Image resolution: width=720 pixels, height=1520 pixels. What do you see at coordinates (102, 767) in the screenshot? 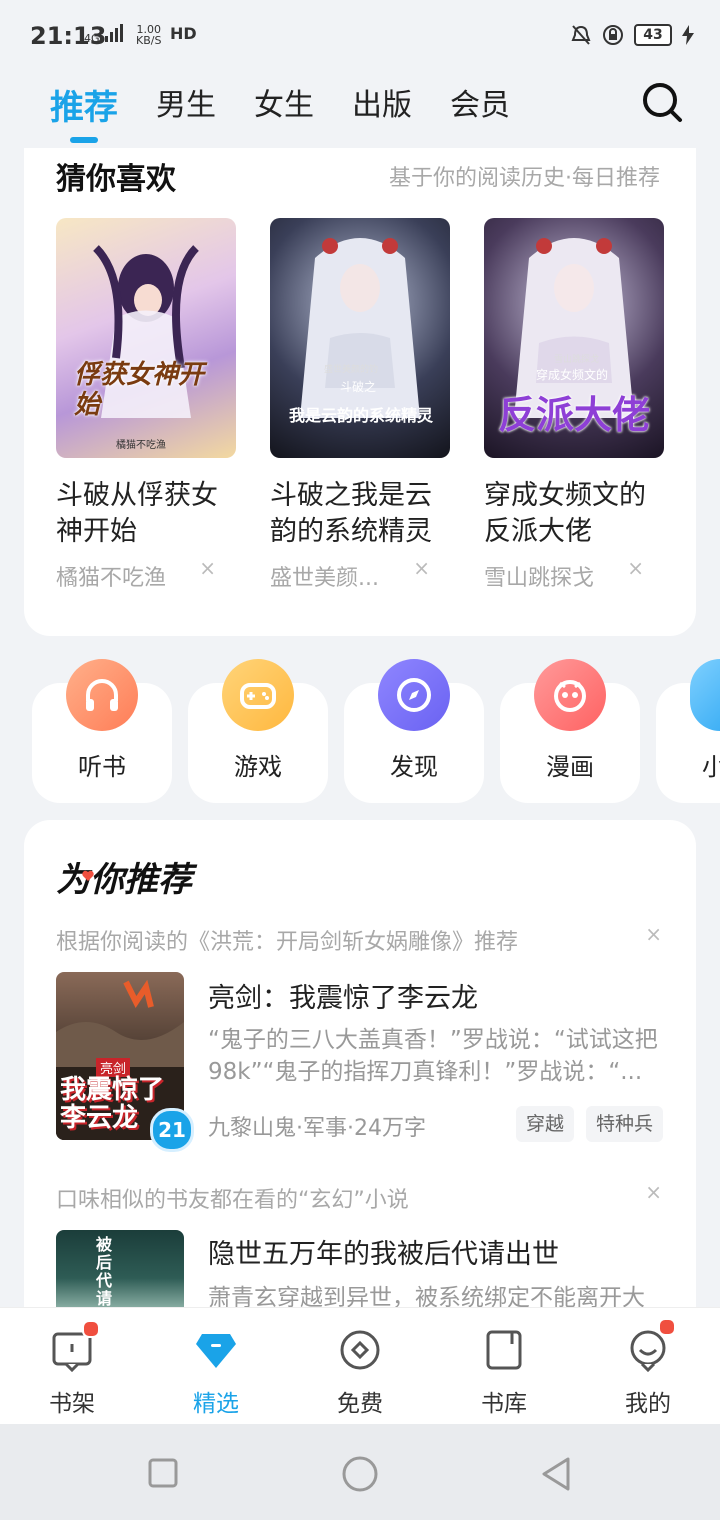
I see `quick-entry-label: 听书` at bounding box center [102, 767].